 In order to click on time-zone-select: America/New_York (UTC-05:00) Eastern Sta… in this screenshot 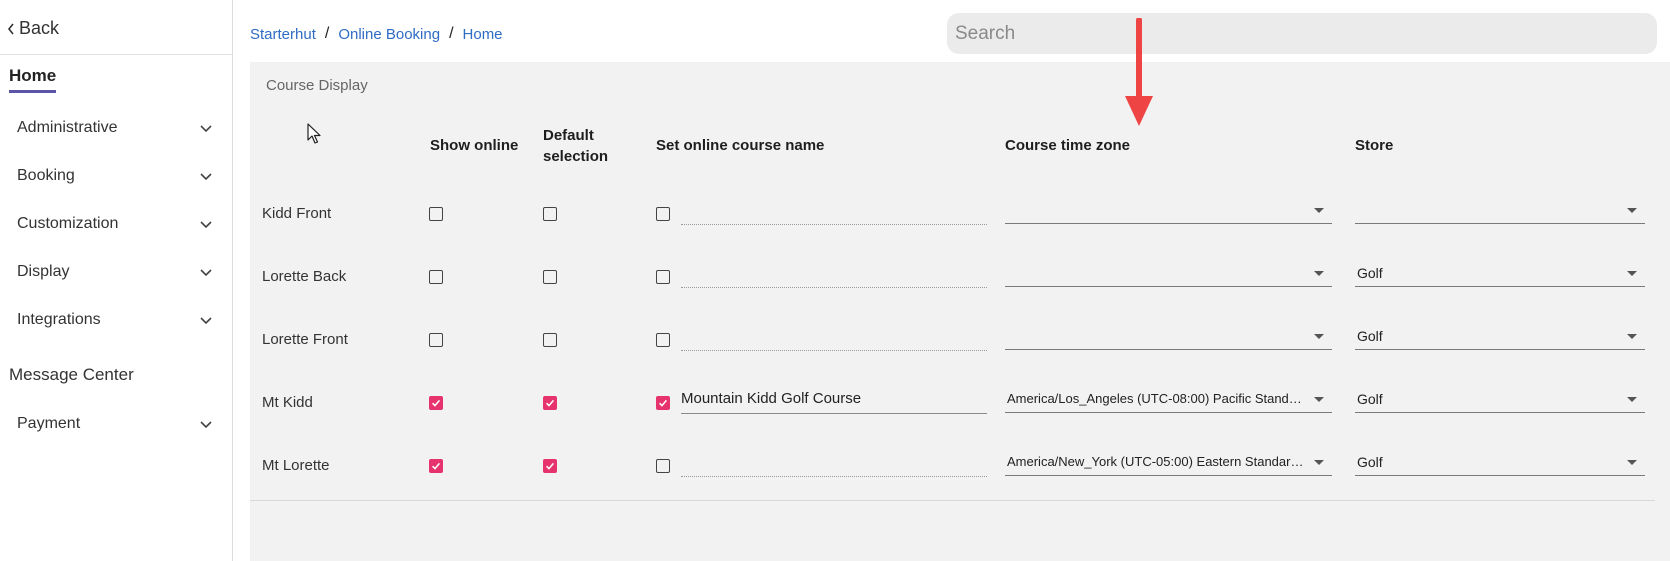, I will do `click(1168, 463)`.